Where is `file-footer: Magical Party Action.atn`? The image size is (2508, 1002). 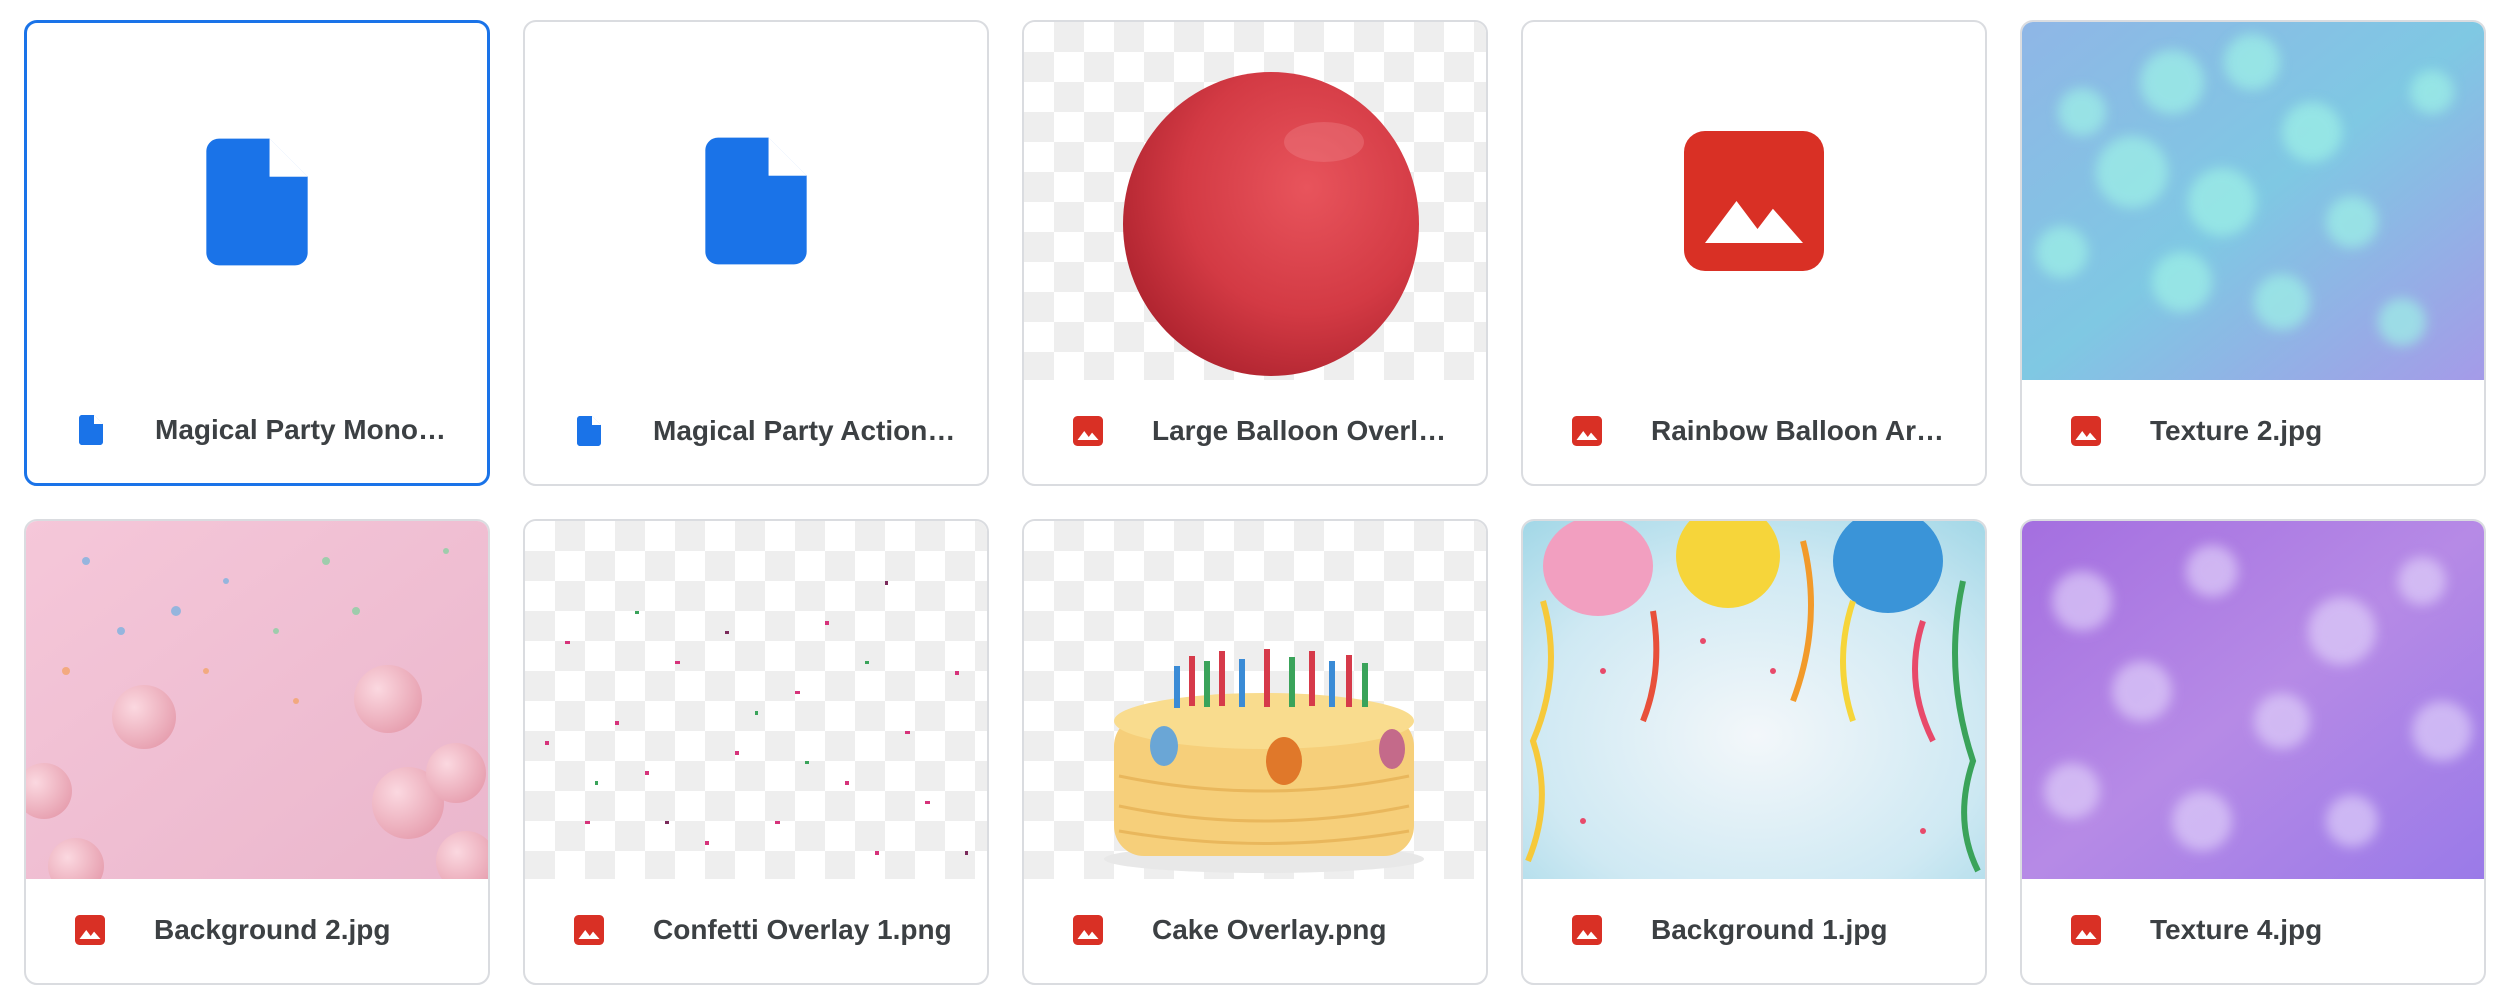
file-footer: Magical Party Action.atn is located at coordinates (756, 431).